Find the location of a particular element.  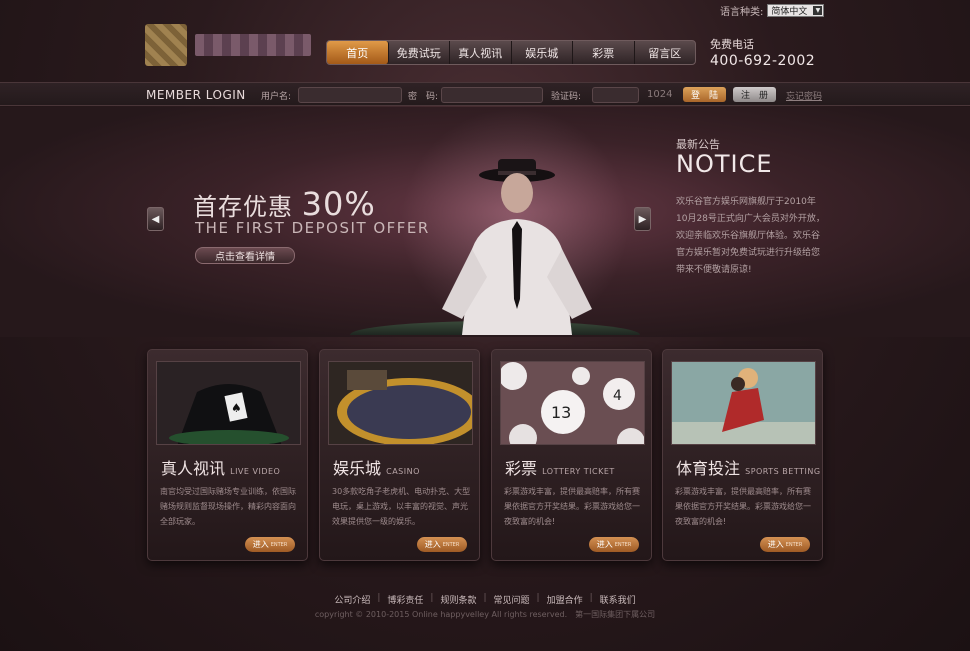

chevron-right-icon: ▶ is located at coordinates (642, 219).